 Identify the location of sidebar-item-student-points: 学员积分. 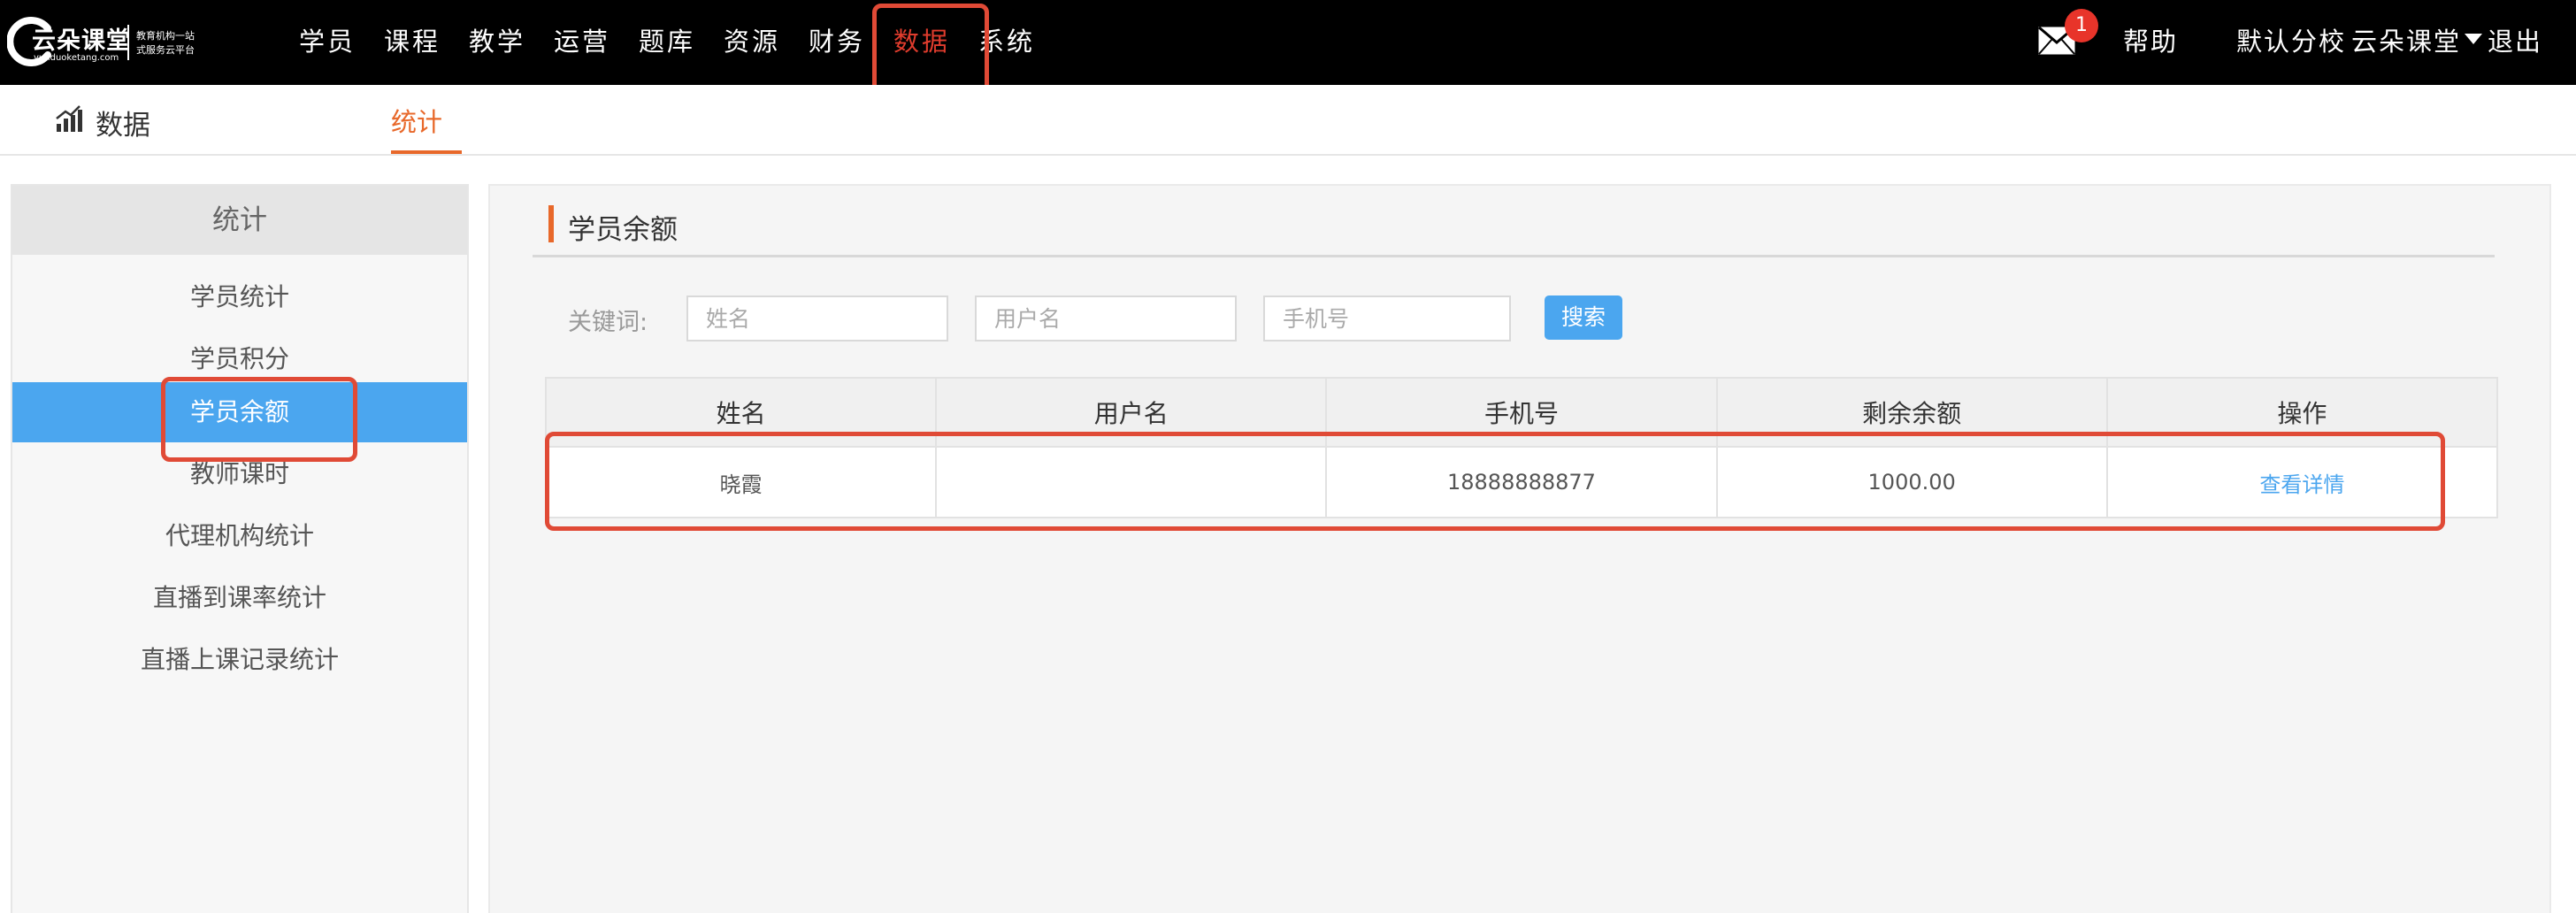
(239, 359).